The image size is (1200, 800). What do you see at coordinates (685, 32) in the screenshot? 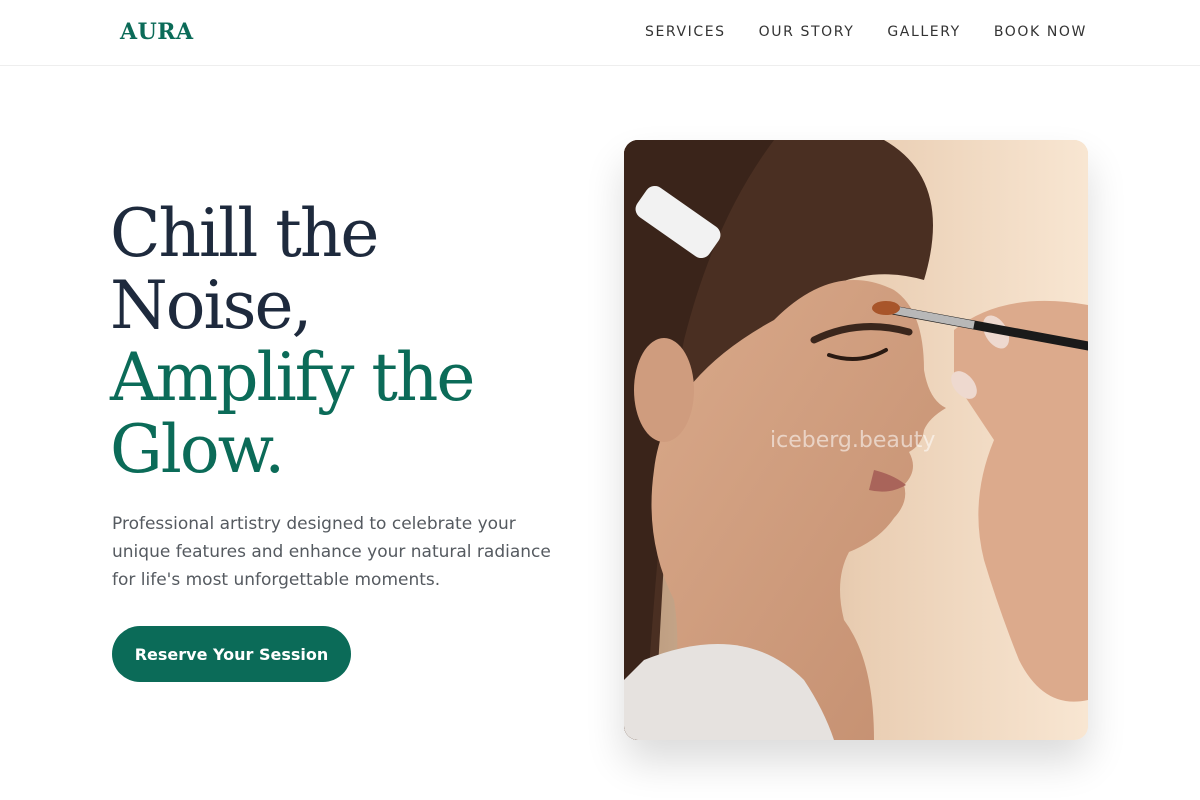
I see `nav-link-services: SERVICES` at bounding box center [685, 32].